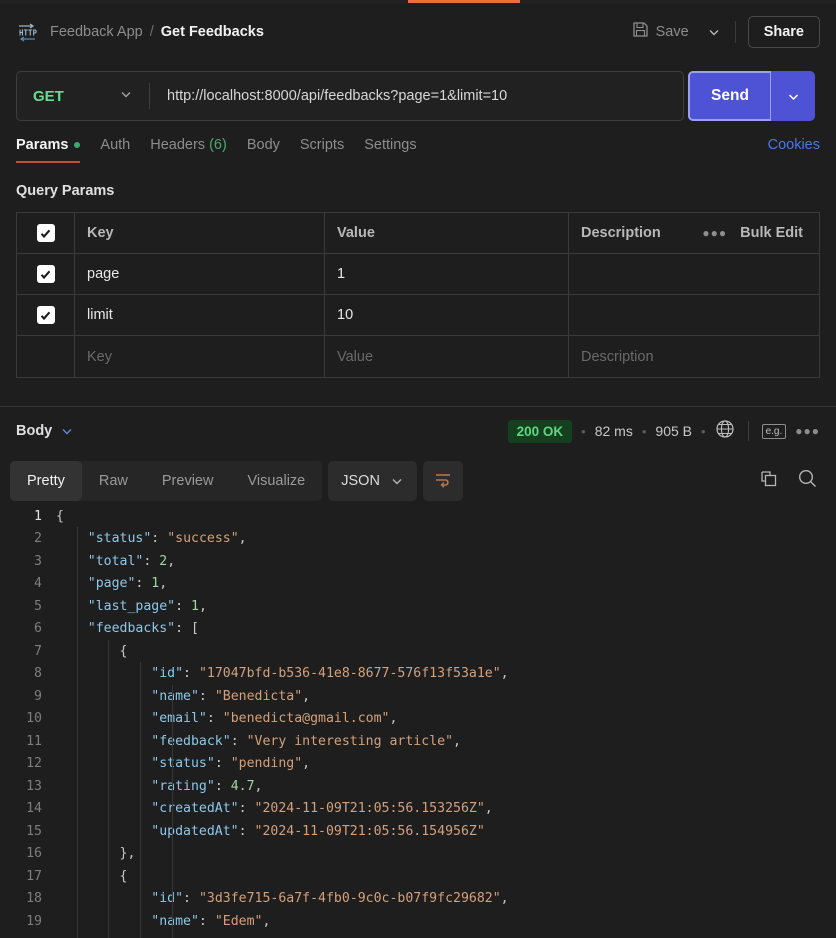 The width and height of the screenshot is (836, 938). Describe the element at coordinates (672, 32) in the screenshot. I see `save-label: Save` at that location.